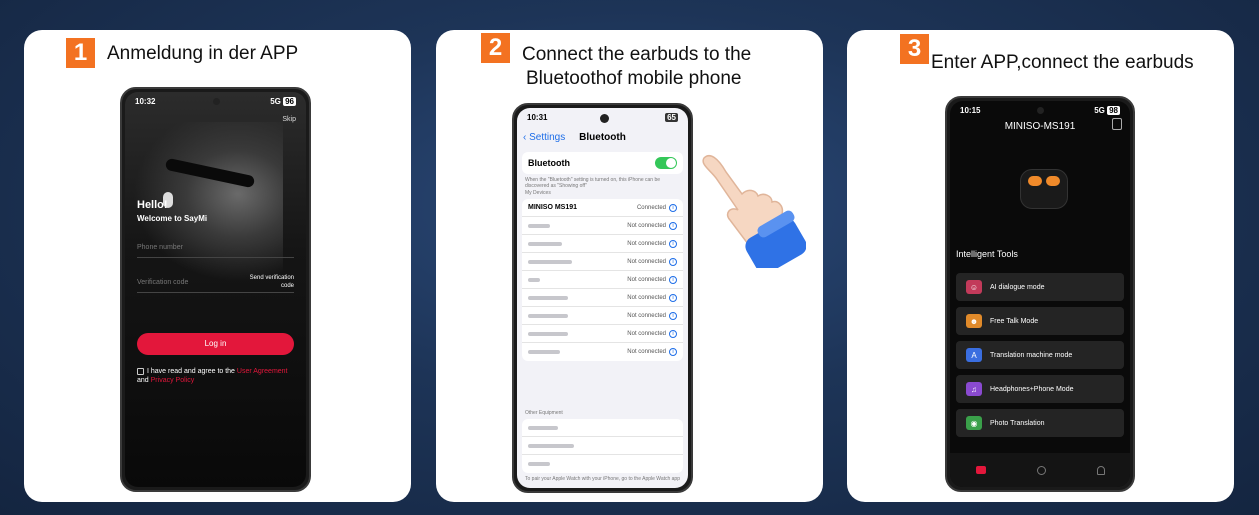 The image size is (1259, 515). What do you see at coordinates (666, 163) in the screenshot?
I see `bluetooth-toggle` at bounding box center [666, 163].